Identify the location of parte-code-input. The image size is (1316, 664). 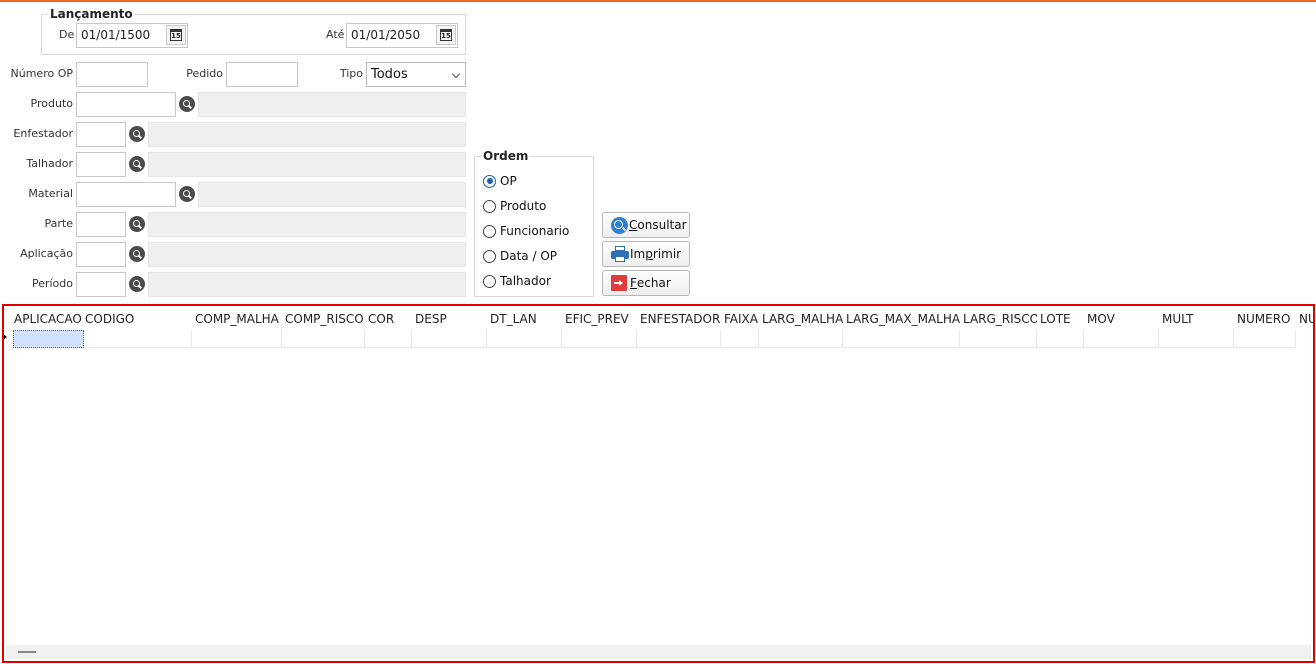
(101, 224).